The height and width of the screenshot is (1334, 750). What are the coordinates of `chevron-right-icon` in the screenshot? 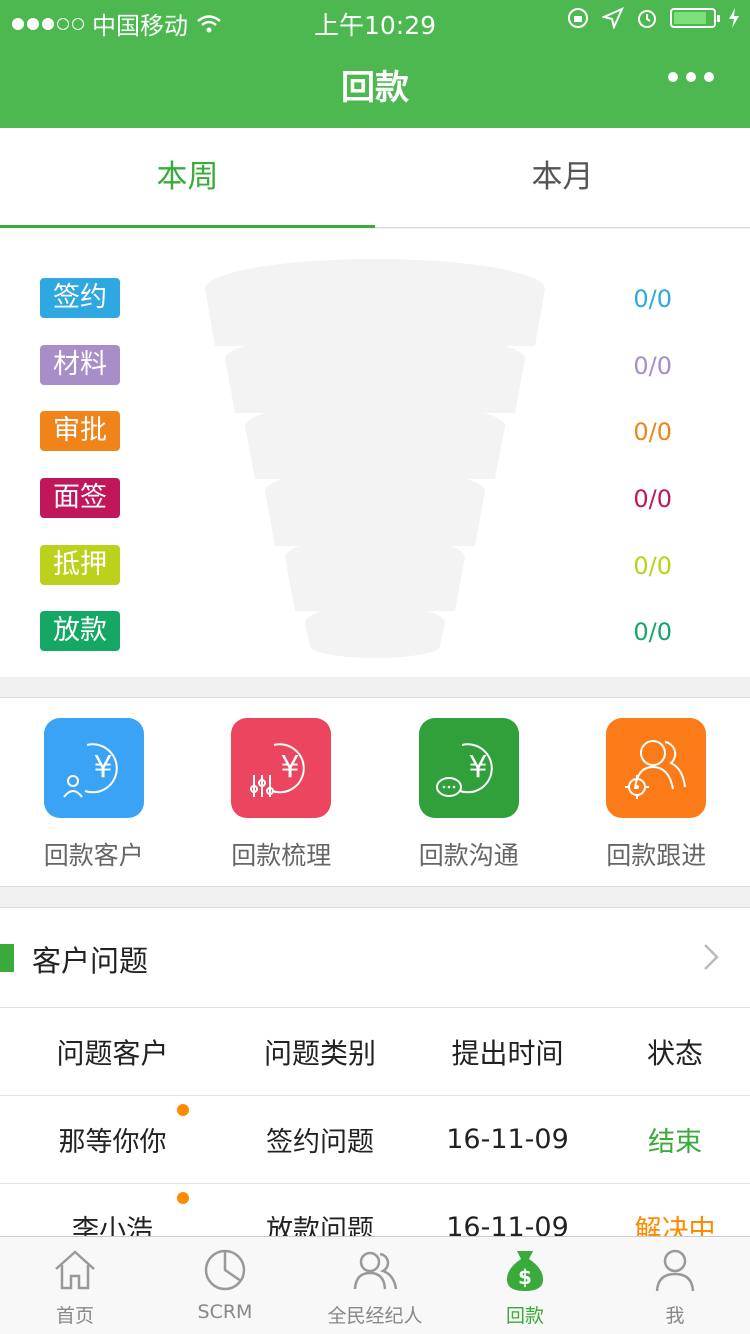 It's located at (711, 957).